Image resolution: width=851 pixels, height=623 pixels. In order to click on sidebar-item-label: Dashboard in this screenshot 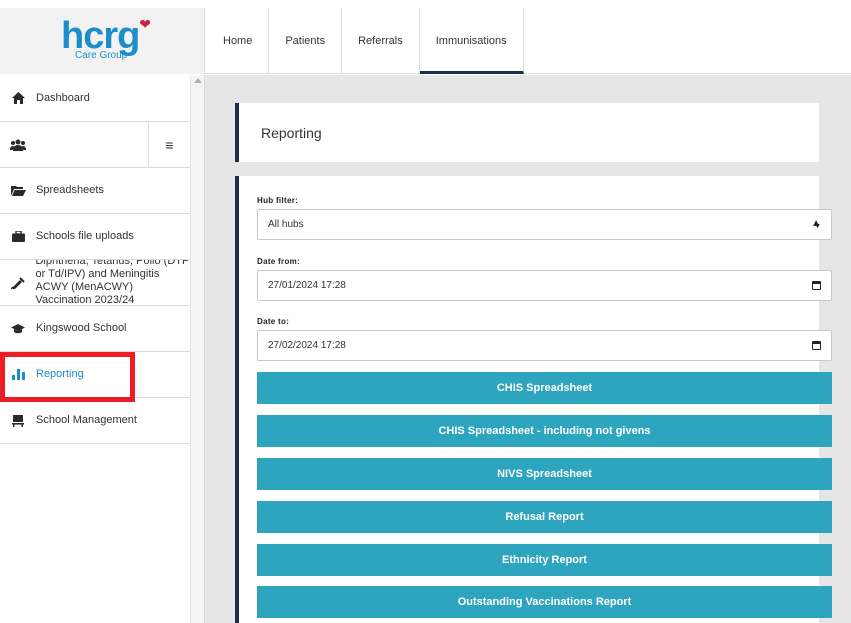, I will do `click(63, 97)`.